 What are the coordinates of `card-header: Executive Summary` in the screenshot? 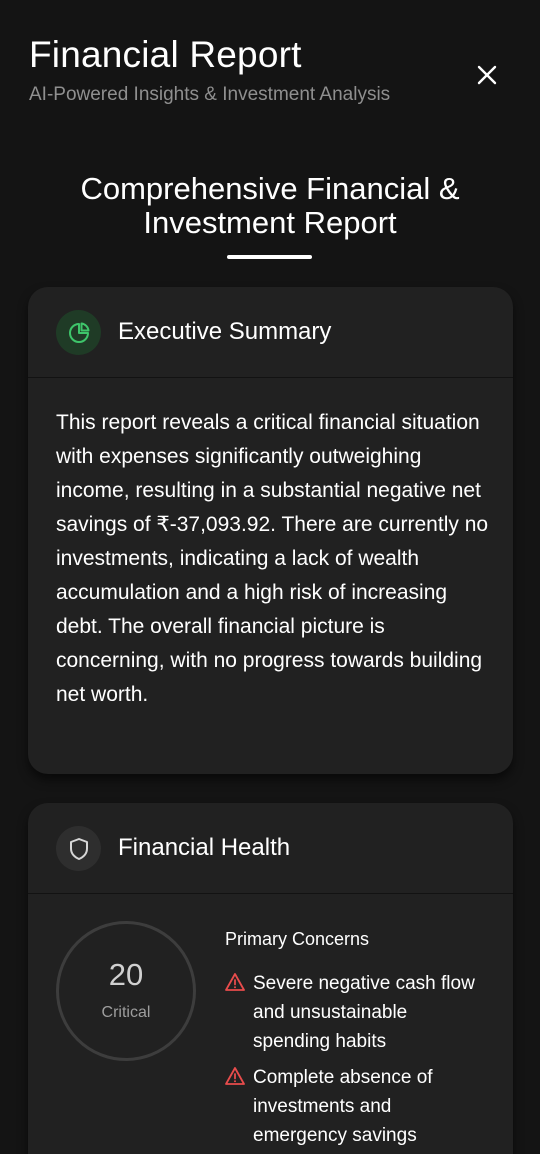 It's located at (270, 332).